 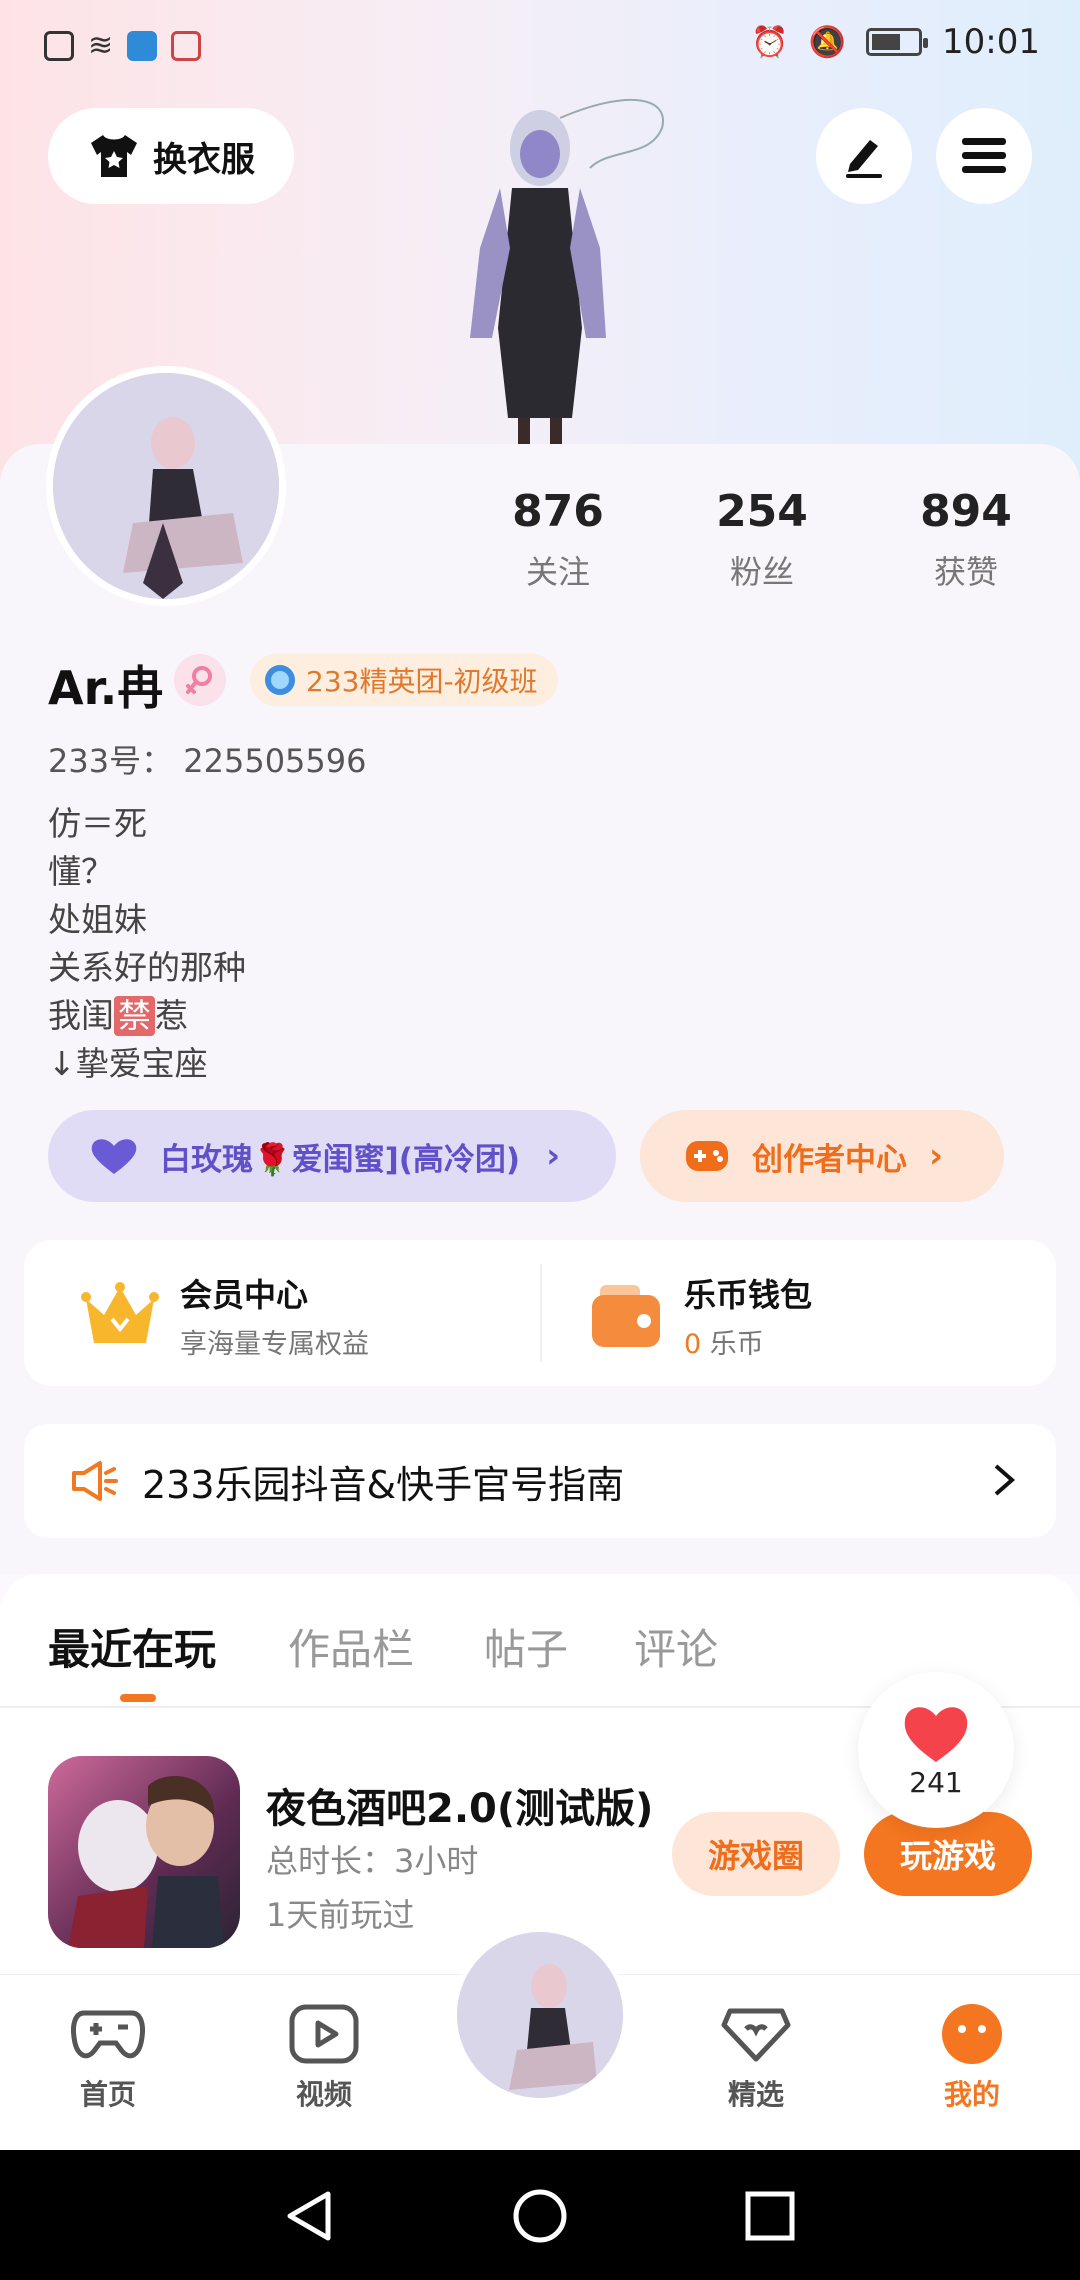 I want to click on stat-likes-label: 获赞, so click(x=965, y=572).